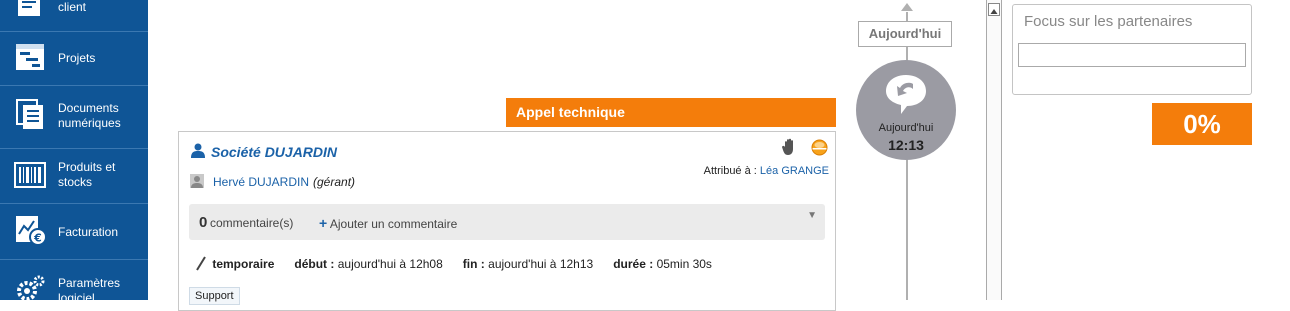 The image size is (1290, 311). I want to click on gears-icon, so click(31, 288).